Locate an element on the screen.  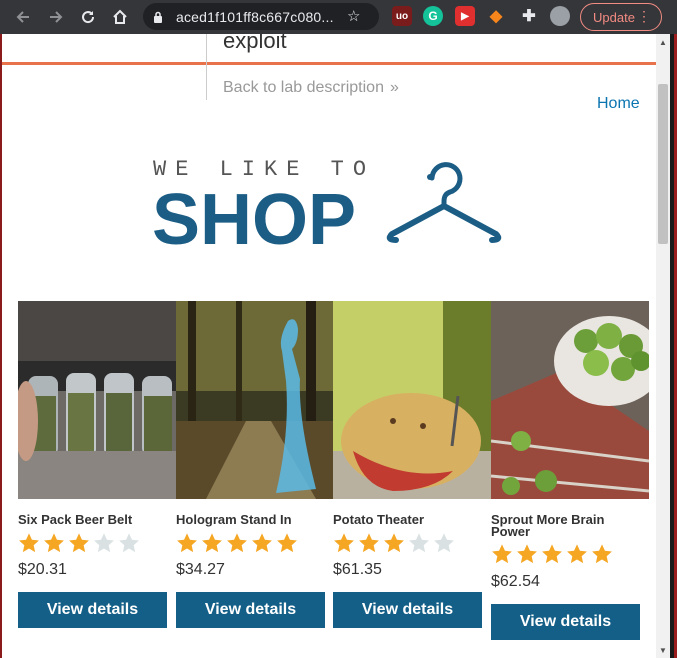
product-price: $34.27 is located at coordinates (200, 569).